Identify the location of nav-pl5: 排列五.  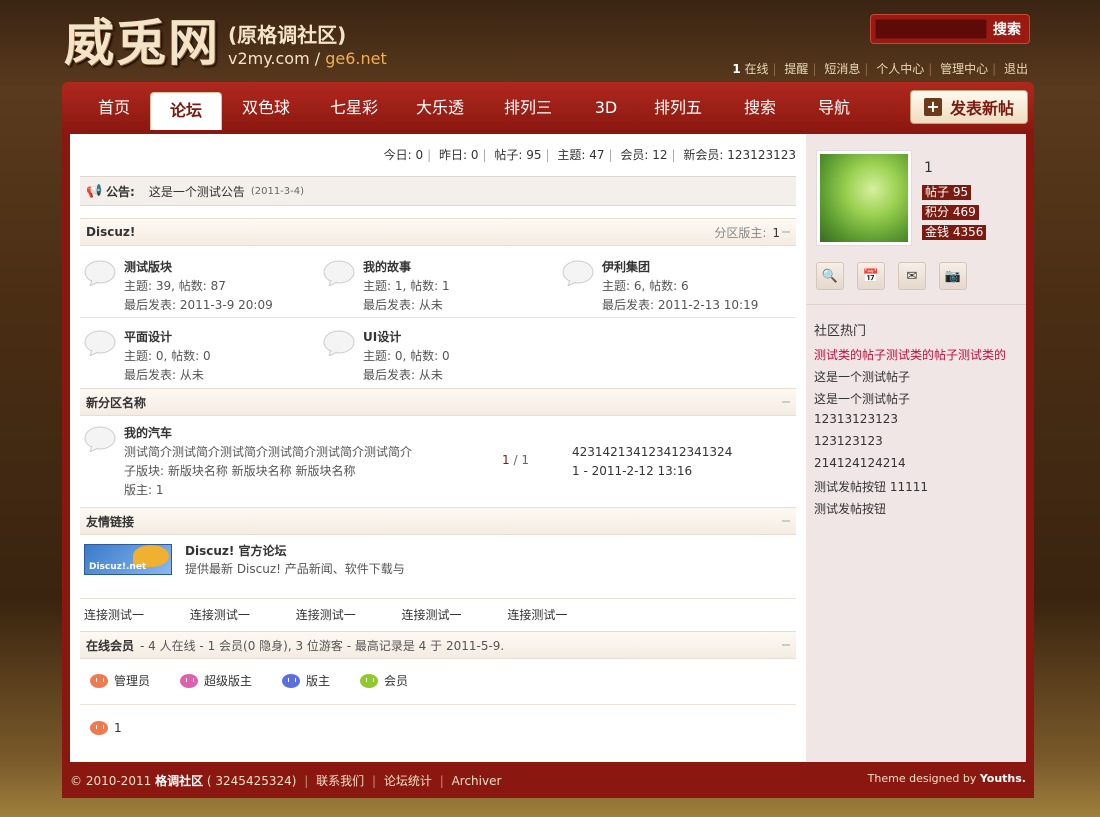
(678, 112).